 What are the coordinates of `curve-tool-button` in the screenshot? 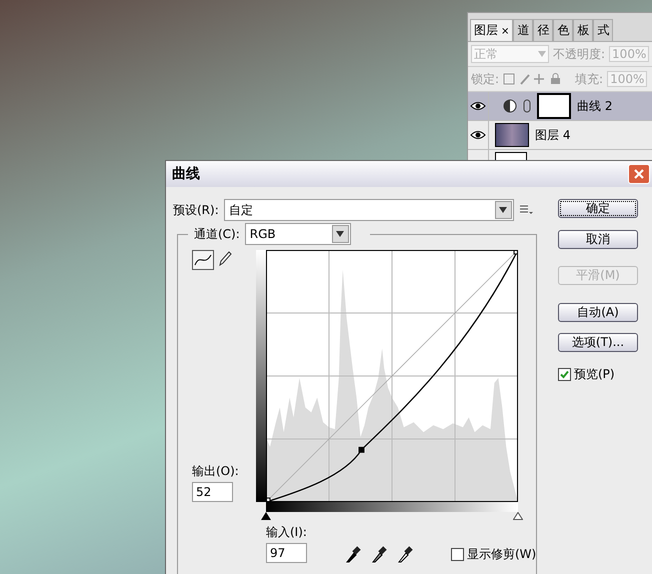 It's located at (203, 260).